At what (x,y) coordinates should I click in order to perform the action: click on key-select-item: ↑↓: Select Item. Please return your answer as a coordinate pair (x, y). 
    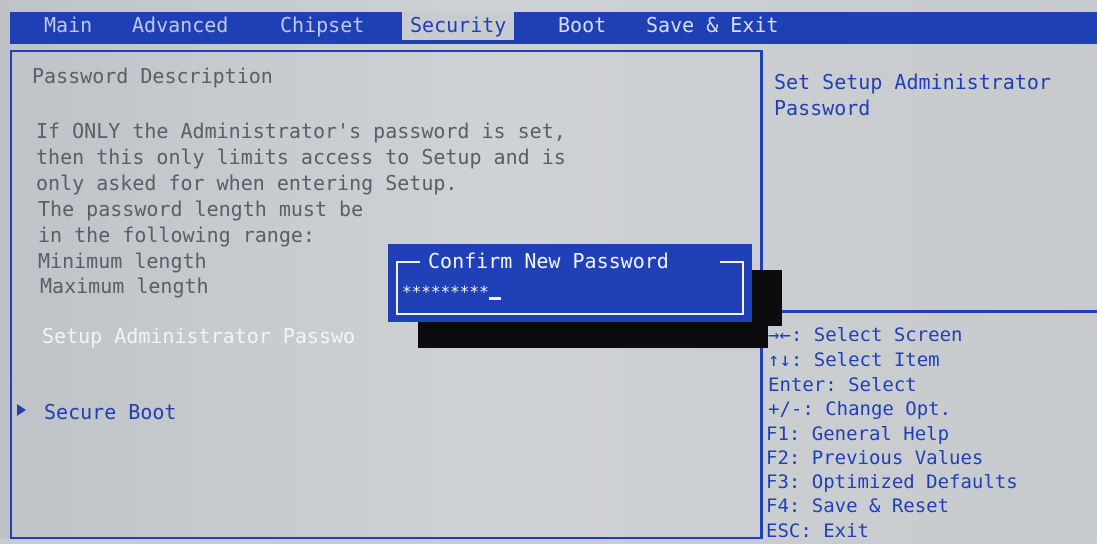
    Looking at the image, I should click on (854, 360).